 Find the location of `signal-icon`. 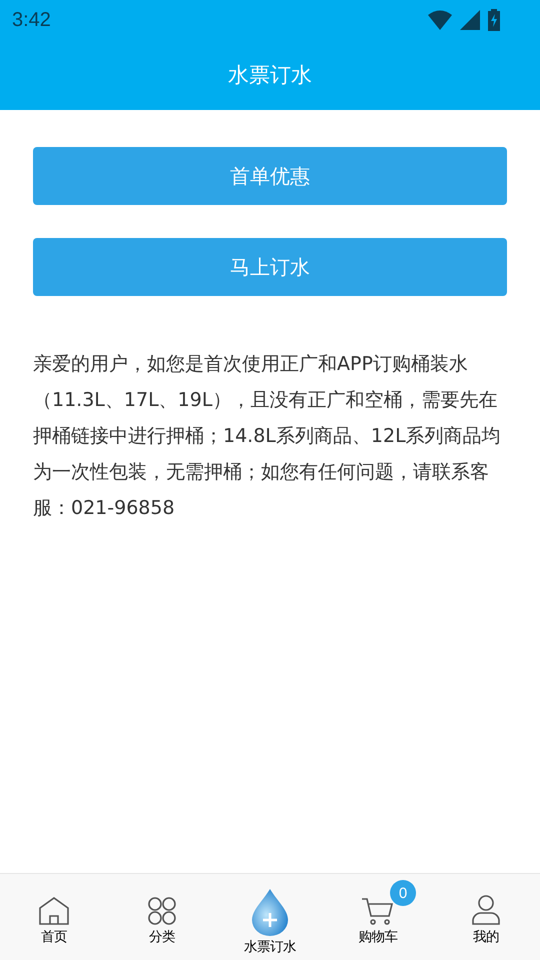

signal-icon is located at coordinates (470, 20).